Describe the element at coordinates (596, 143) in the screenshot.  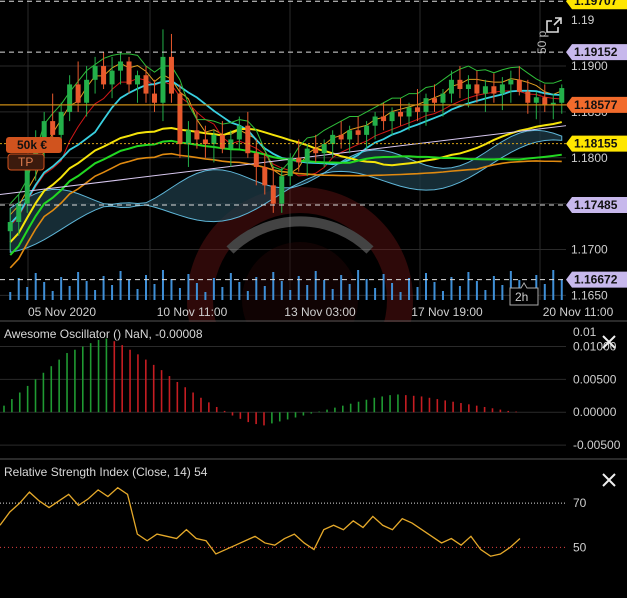
I see `price-badge: 1.18155` at that location.